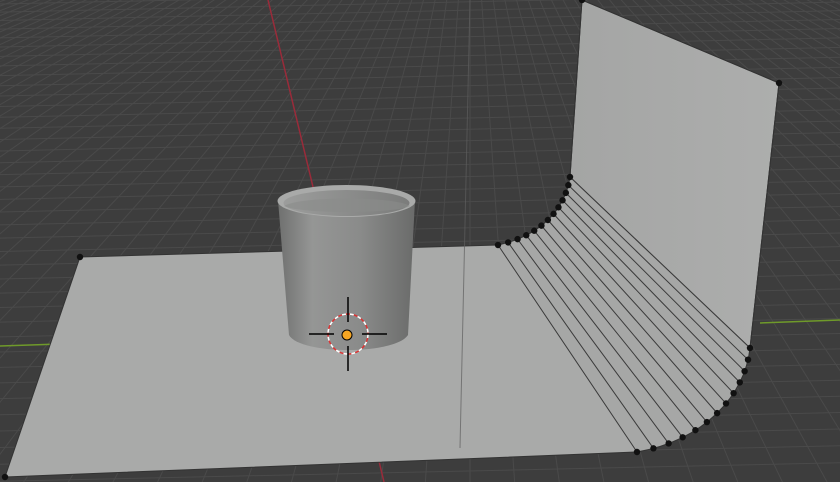 This screenshot has height=482, width=840. What do you see at coordinates (346, 275) in the screenshot?
I see `cup-body` at bounding box center [346, 275].